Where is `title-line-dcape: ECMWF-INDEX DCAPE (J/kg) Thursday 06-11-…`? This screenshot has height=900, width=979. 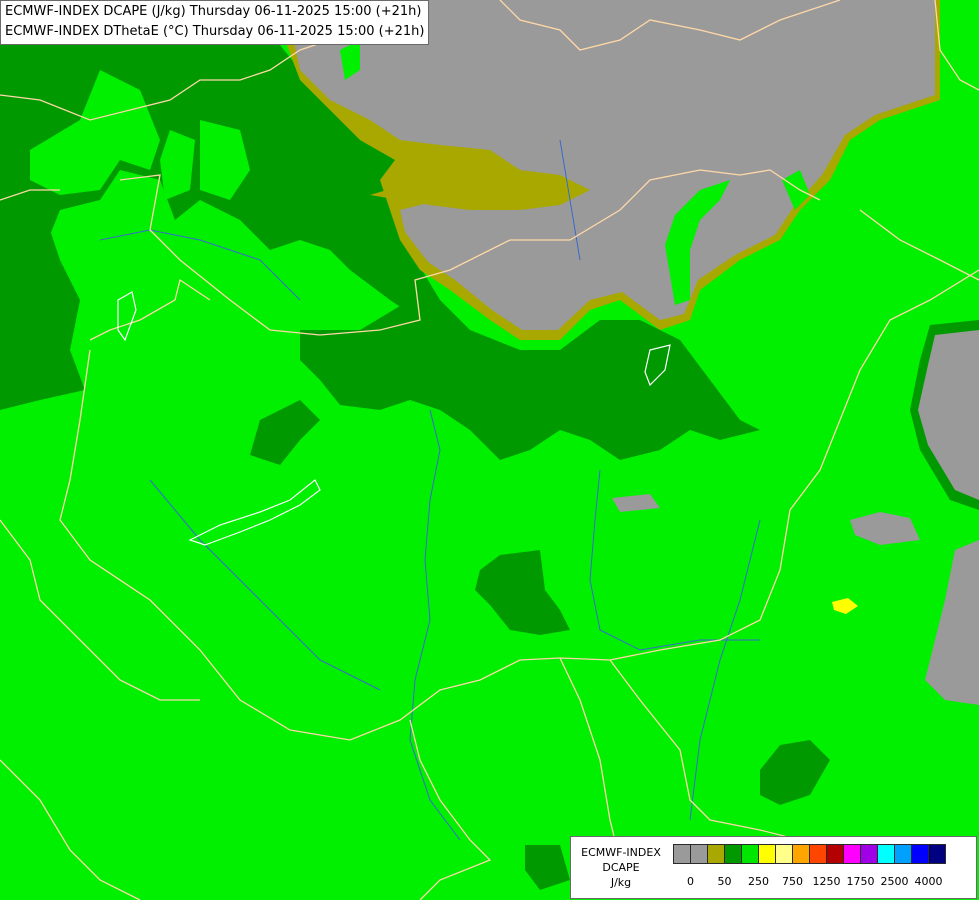
title-line-dcape: ECMWF-INDEX DCAPE (J/kg) Thursday 06-11-… is located at coordinates (213, 11).